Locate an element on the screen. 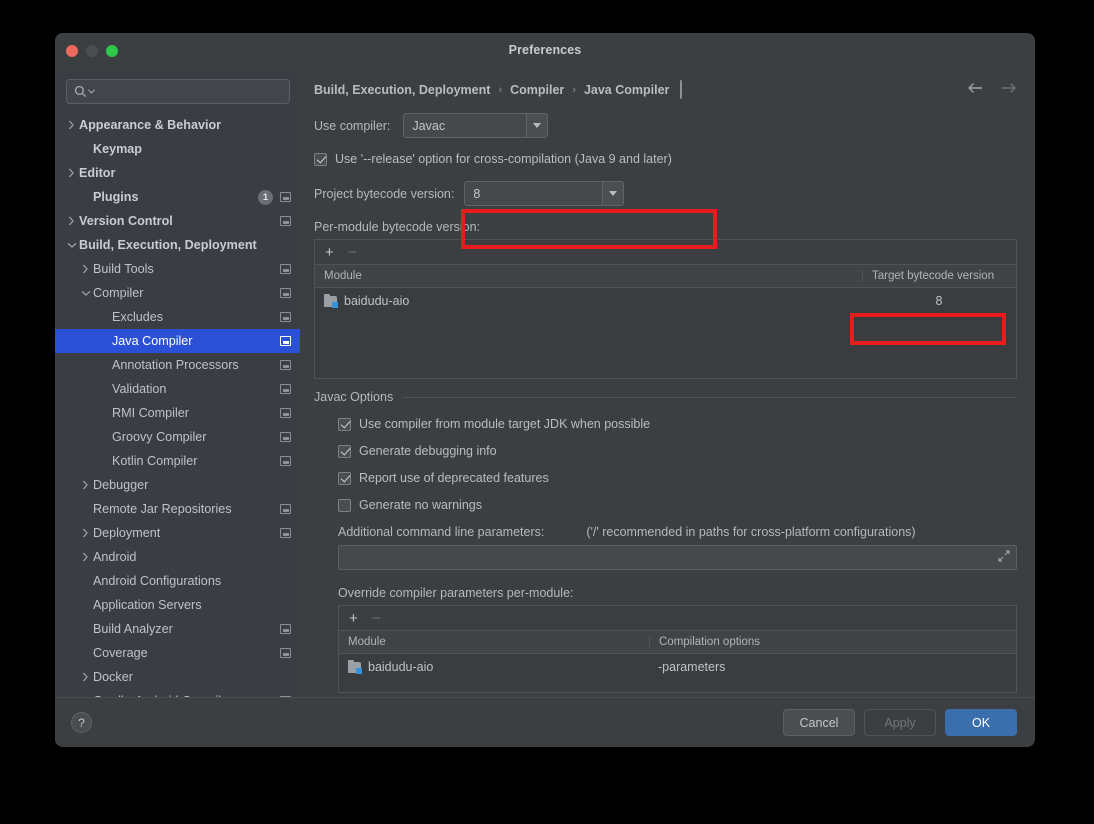  add-module-button: + is located at coordinates (329, 252).